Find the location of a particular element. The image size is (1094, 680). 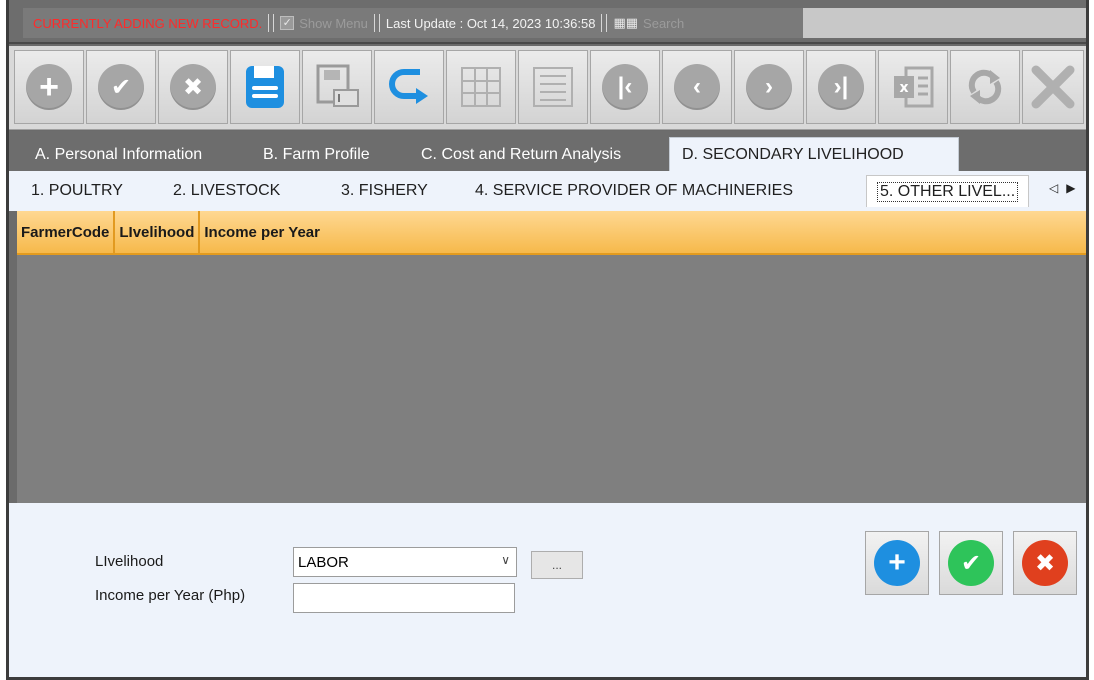

search-button: Search is located at coordinates (663, 23).